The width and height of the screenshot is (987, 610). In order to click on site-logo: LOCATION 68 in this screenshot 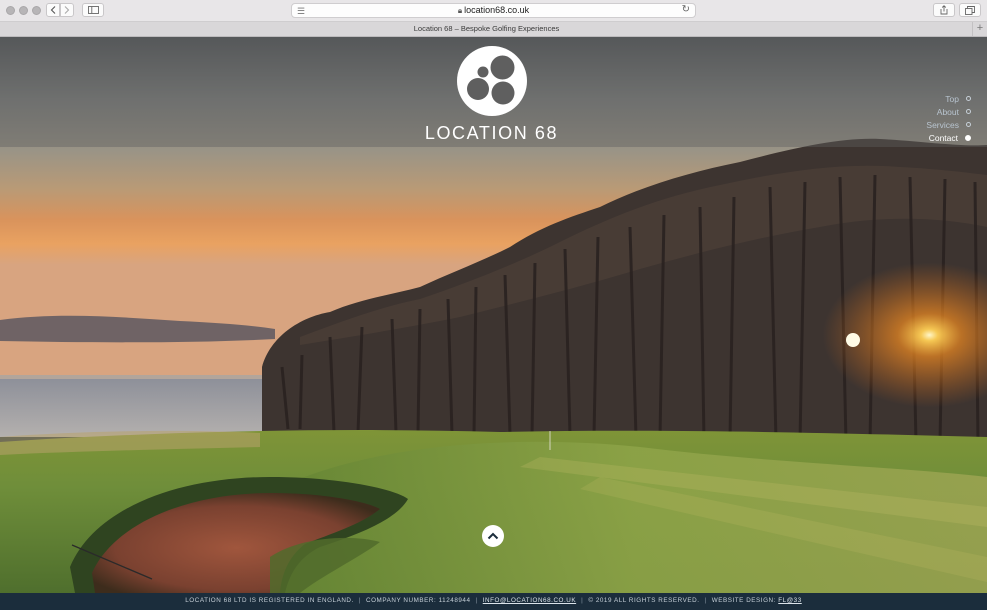, I will do `click(491, 94)`.